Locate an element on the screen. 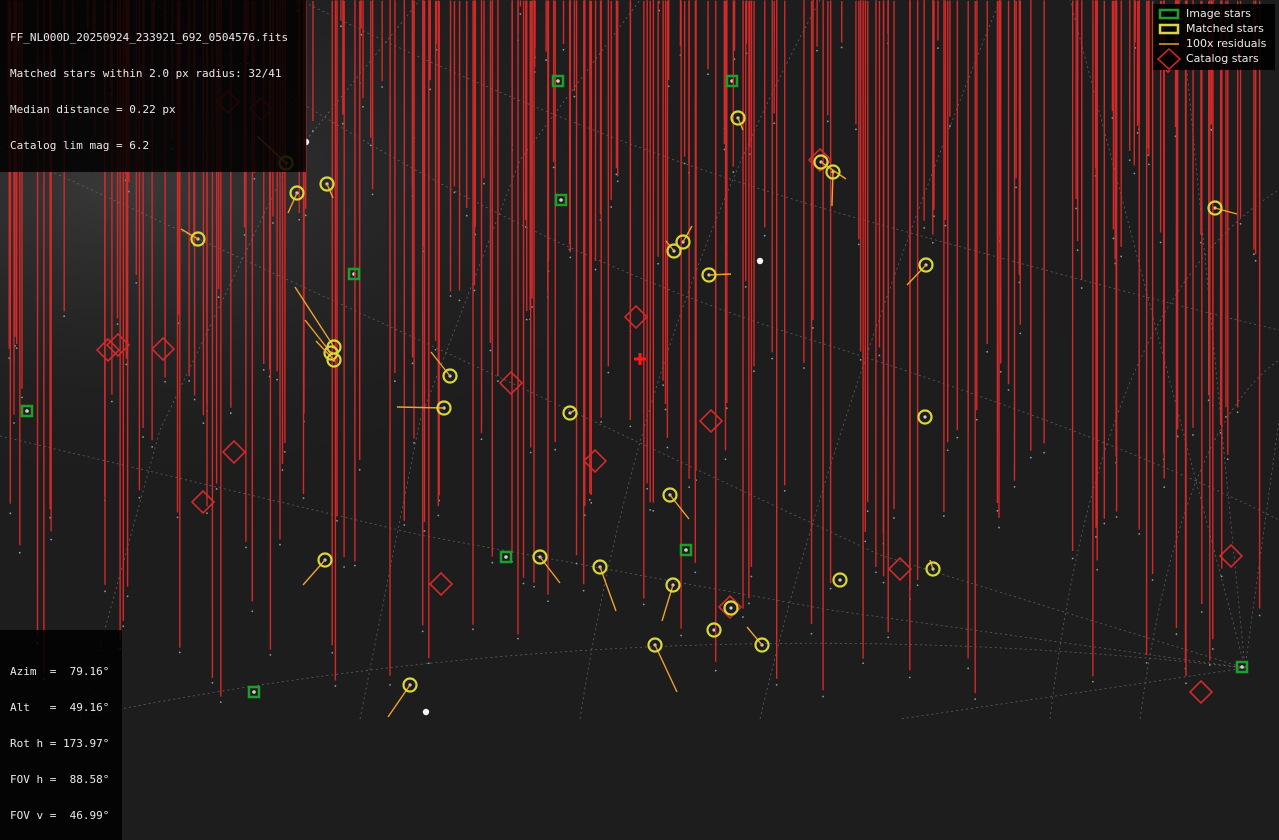 The width and height of the screenshot is (1279, 840). legend-item-matched-stars: Matched stars is located at coordinates (1214, 29).